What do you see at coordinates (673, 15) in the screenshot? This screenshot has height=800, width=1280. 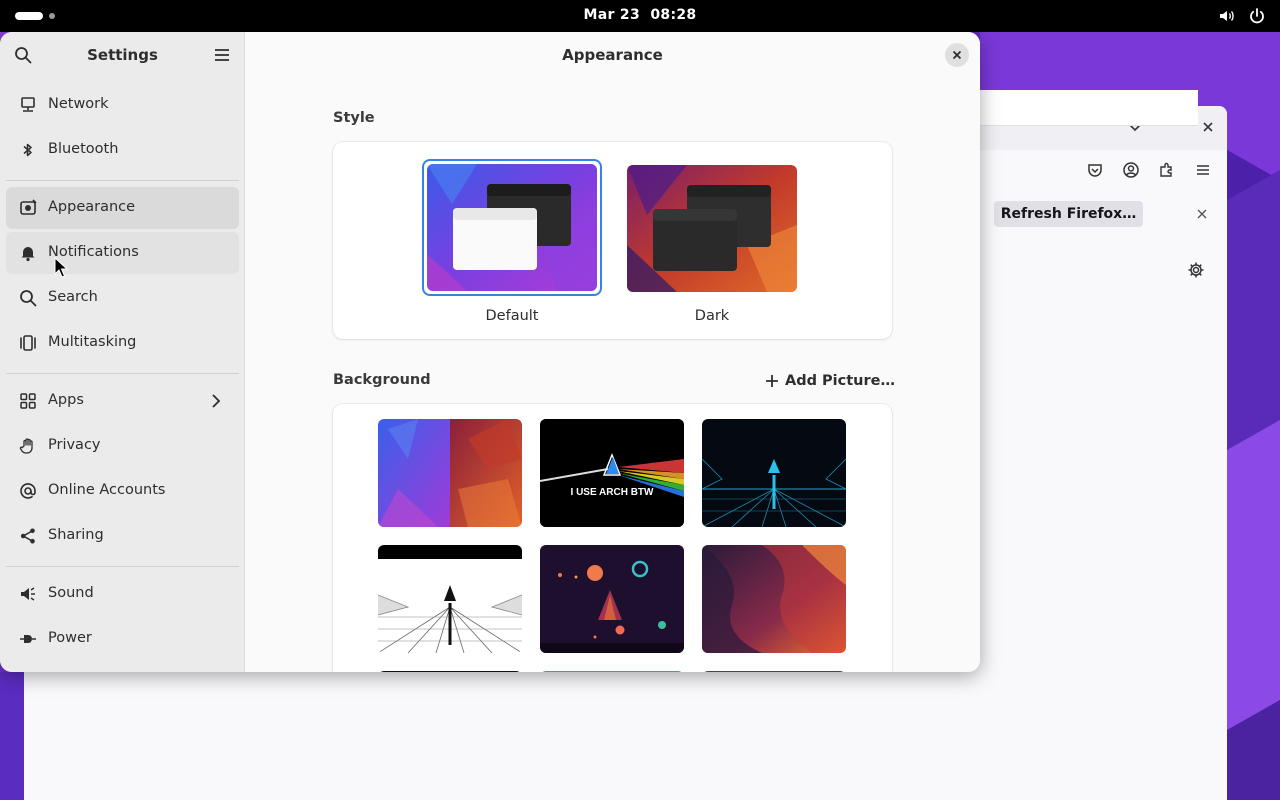 I see `clock-time: 08:28` at bounding box center [673, 15].